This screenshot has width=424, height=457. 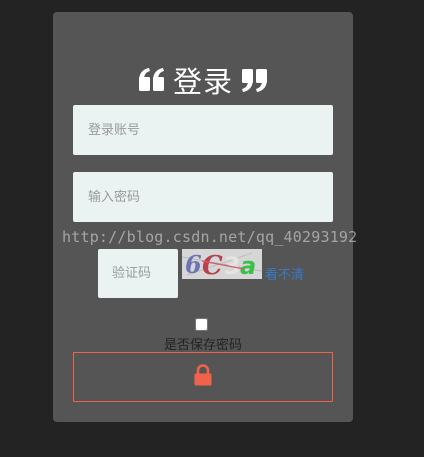 I want to click on login-title: 登录, so click(x=203, y=80).